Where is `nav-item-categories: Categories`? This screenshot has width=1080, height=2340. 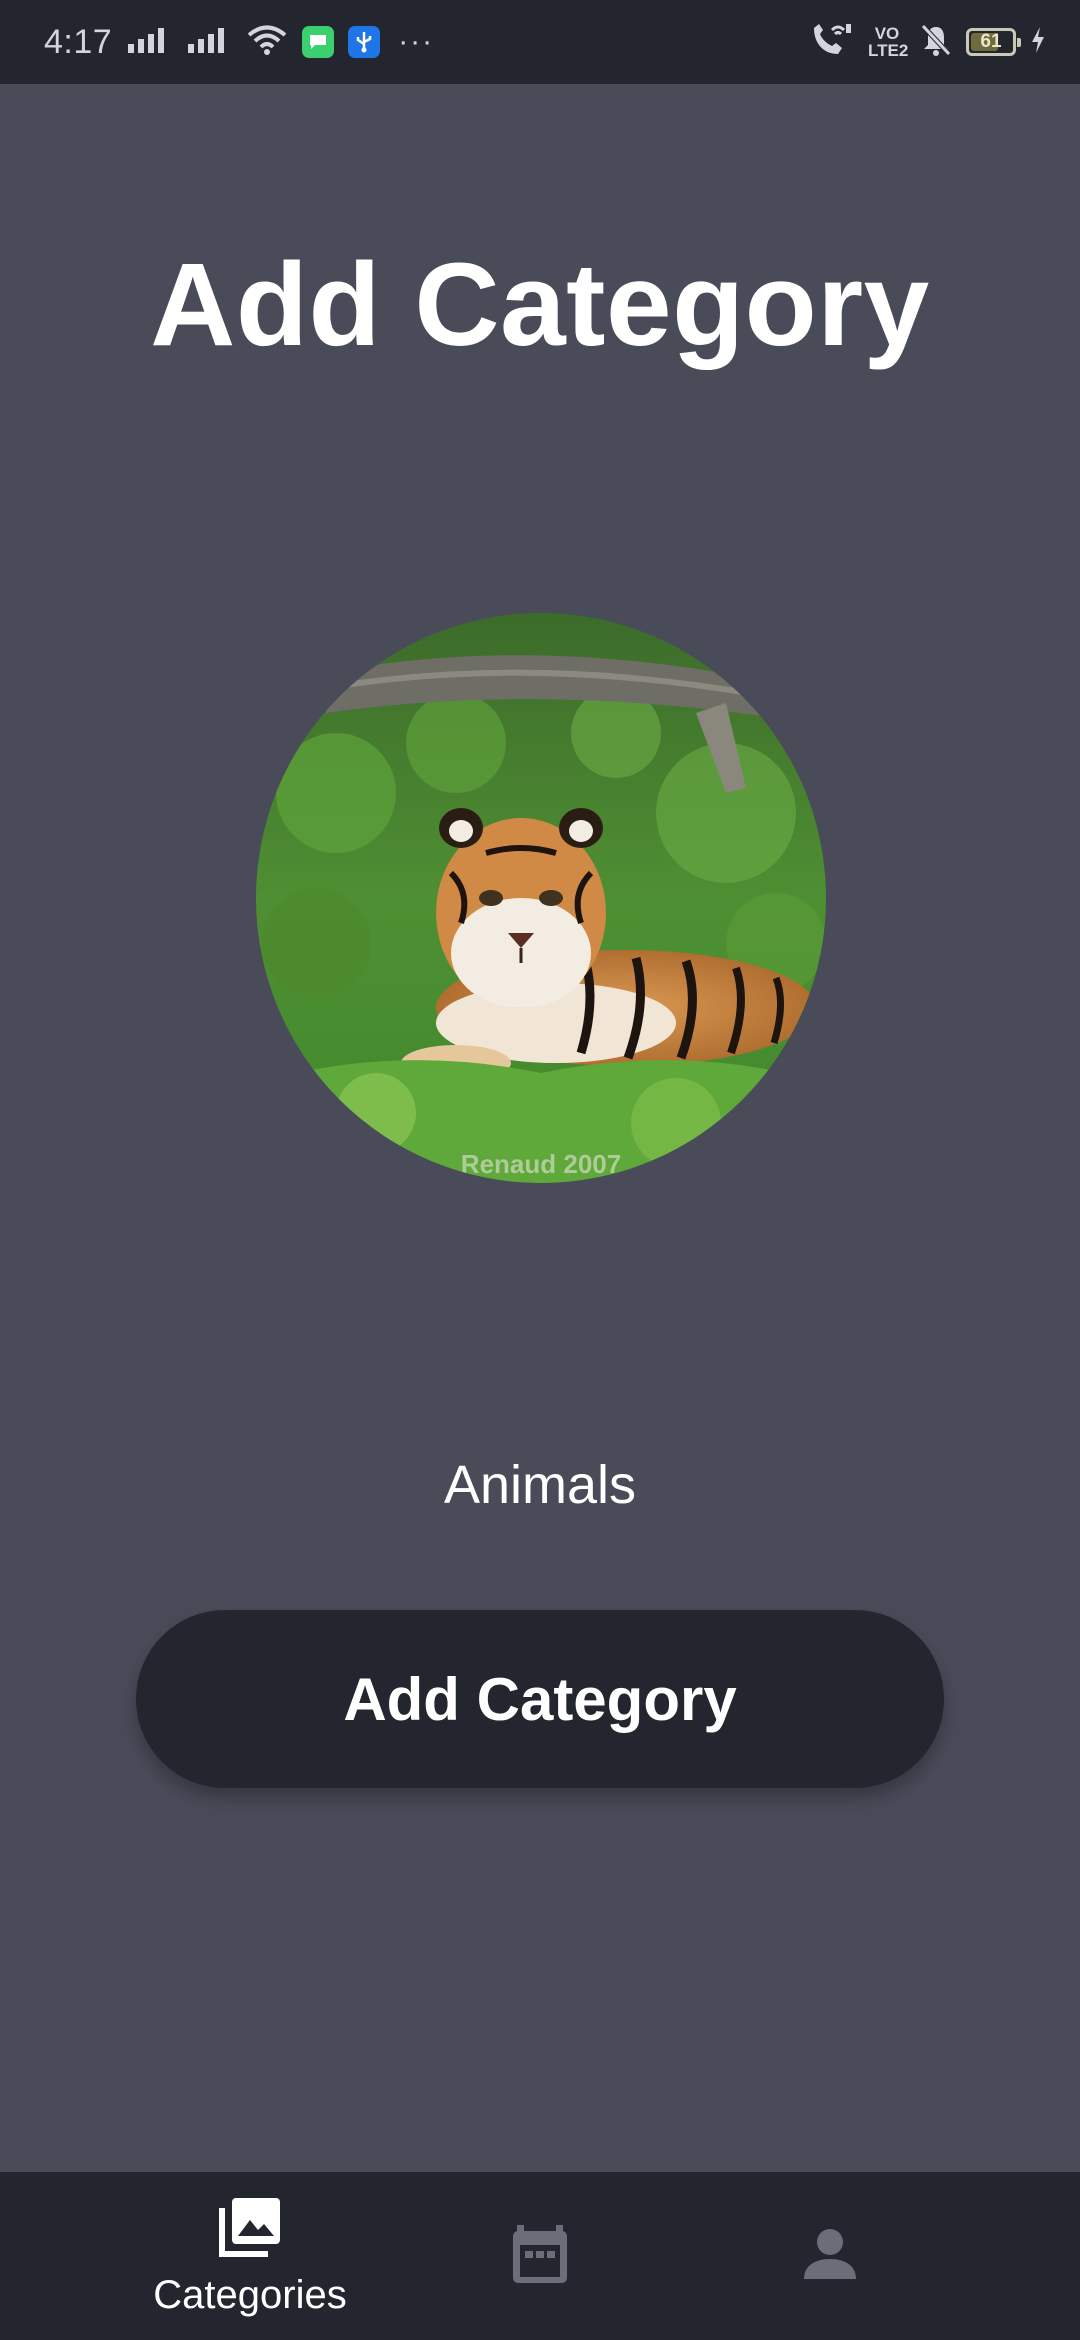 nav-item-categories: Categories is located at coordinates (250, 2256).